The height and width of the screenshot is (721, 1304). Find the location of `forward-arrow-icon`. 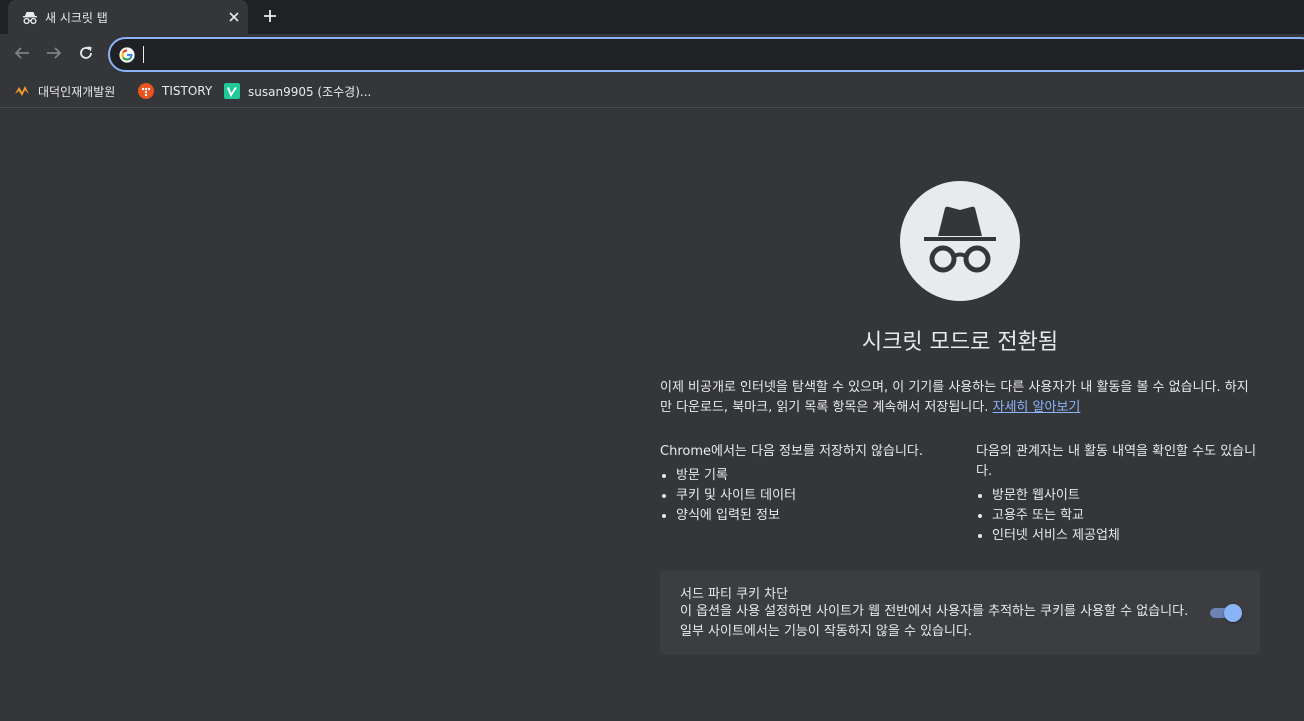

forward-arrow-icon is located at coordinates (54, 55).